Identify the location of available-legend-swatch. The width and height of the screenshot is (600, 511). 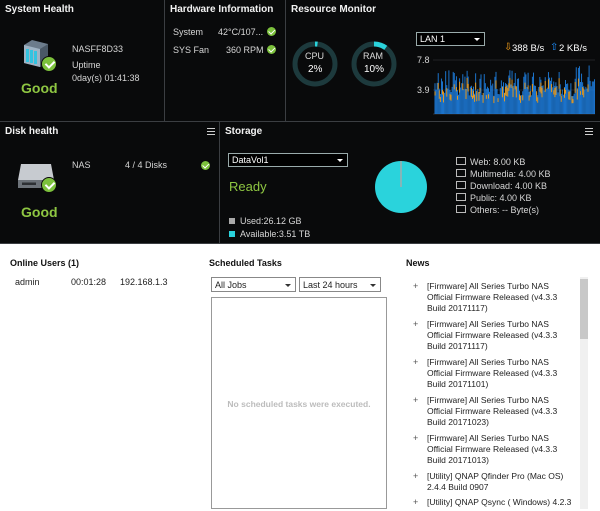
(232, 234).